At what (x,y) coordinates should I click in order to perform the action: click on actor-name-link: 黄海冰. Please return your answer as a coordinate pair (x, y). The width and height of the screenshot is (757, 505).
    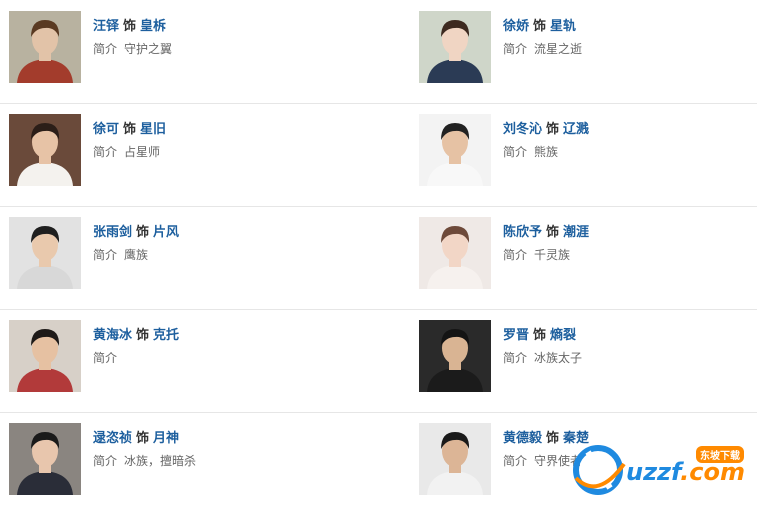
    Looking at the image, I should click on (112, 335).